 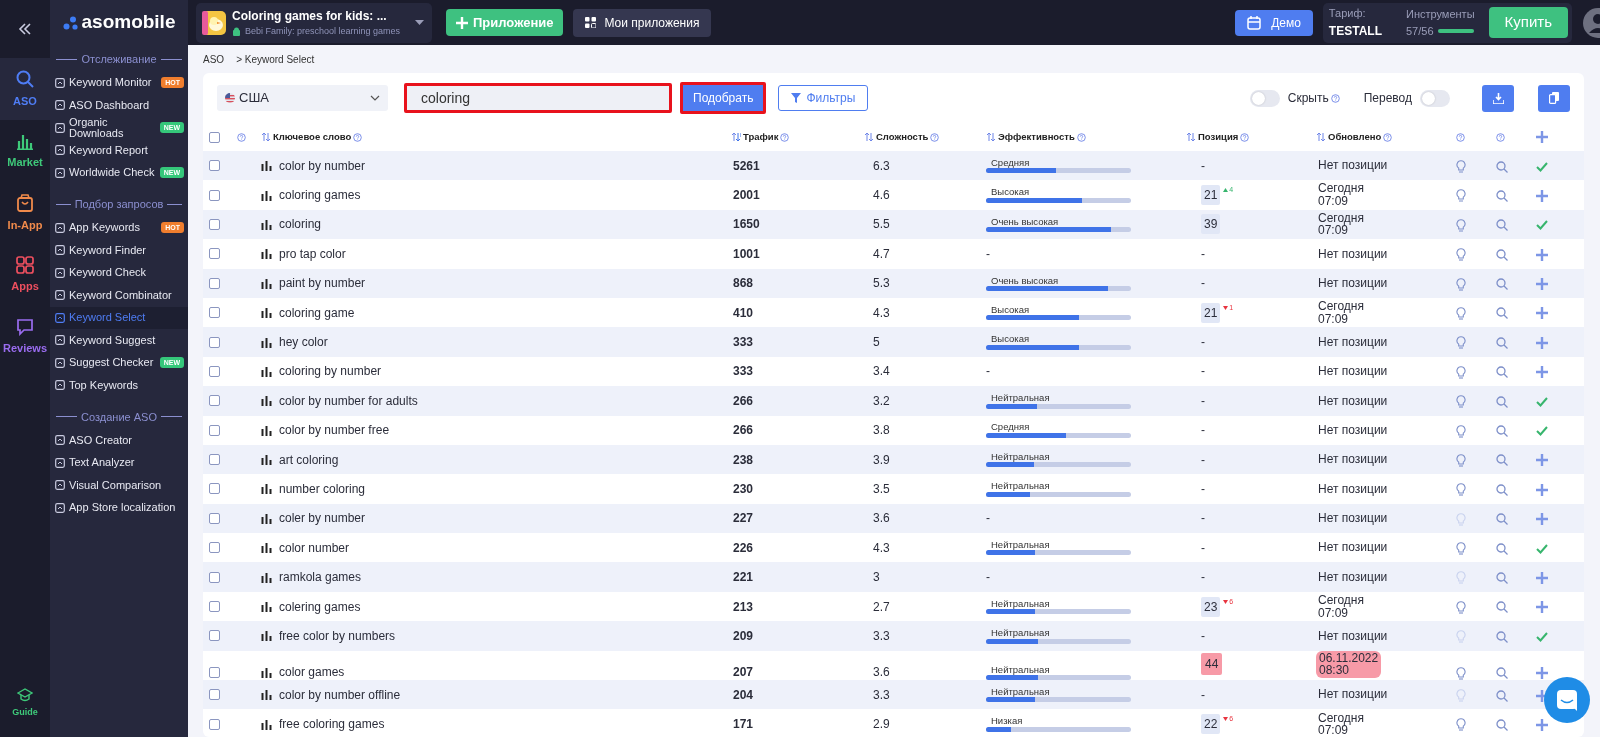 What do you see at coordinates (1554, 98) in the screenshot?
I see `copy-button` at bounding box center [1554, 98].